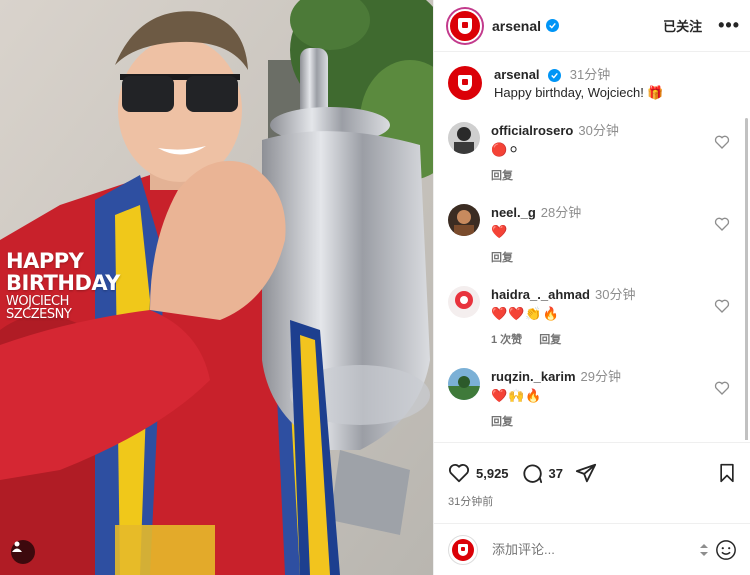 This screenshot has height=575, width=750. Describe the element at coordinates (592, 149) in the screenshot. I see `comment-item: officialrosero 30分钟 🔴⚪ 回复` at that location.